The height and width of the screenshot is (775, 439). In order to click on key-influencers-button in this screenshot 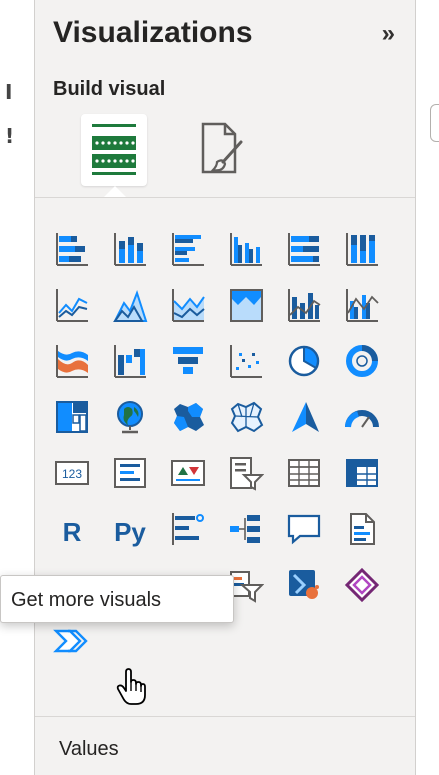, I will do `click(188, 529)`.